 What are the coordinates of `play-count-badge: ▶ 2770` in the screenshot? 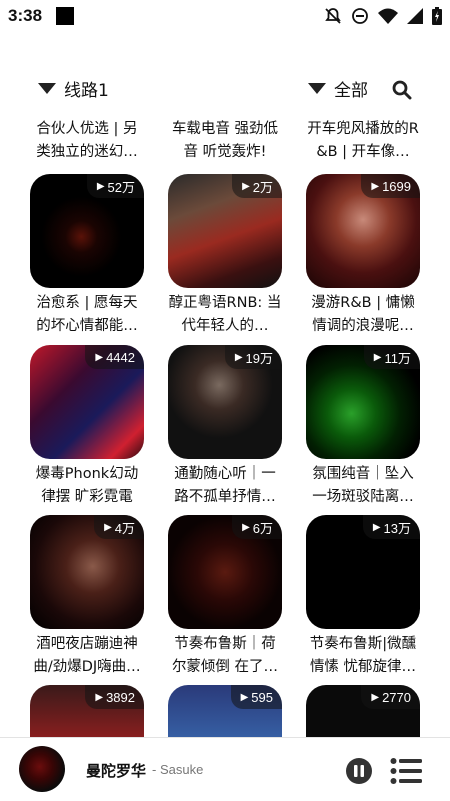 It's located at (390, 697).